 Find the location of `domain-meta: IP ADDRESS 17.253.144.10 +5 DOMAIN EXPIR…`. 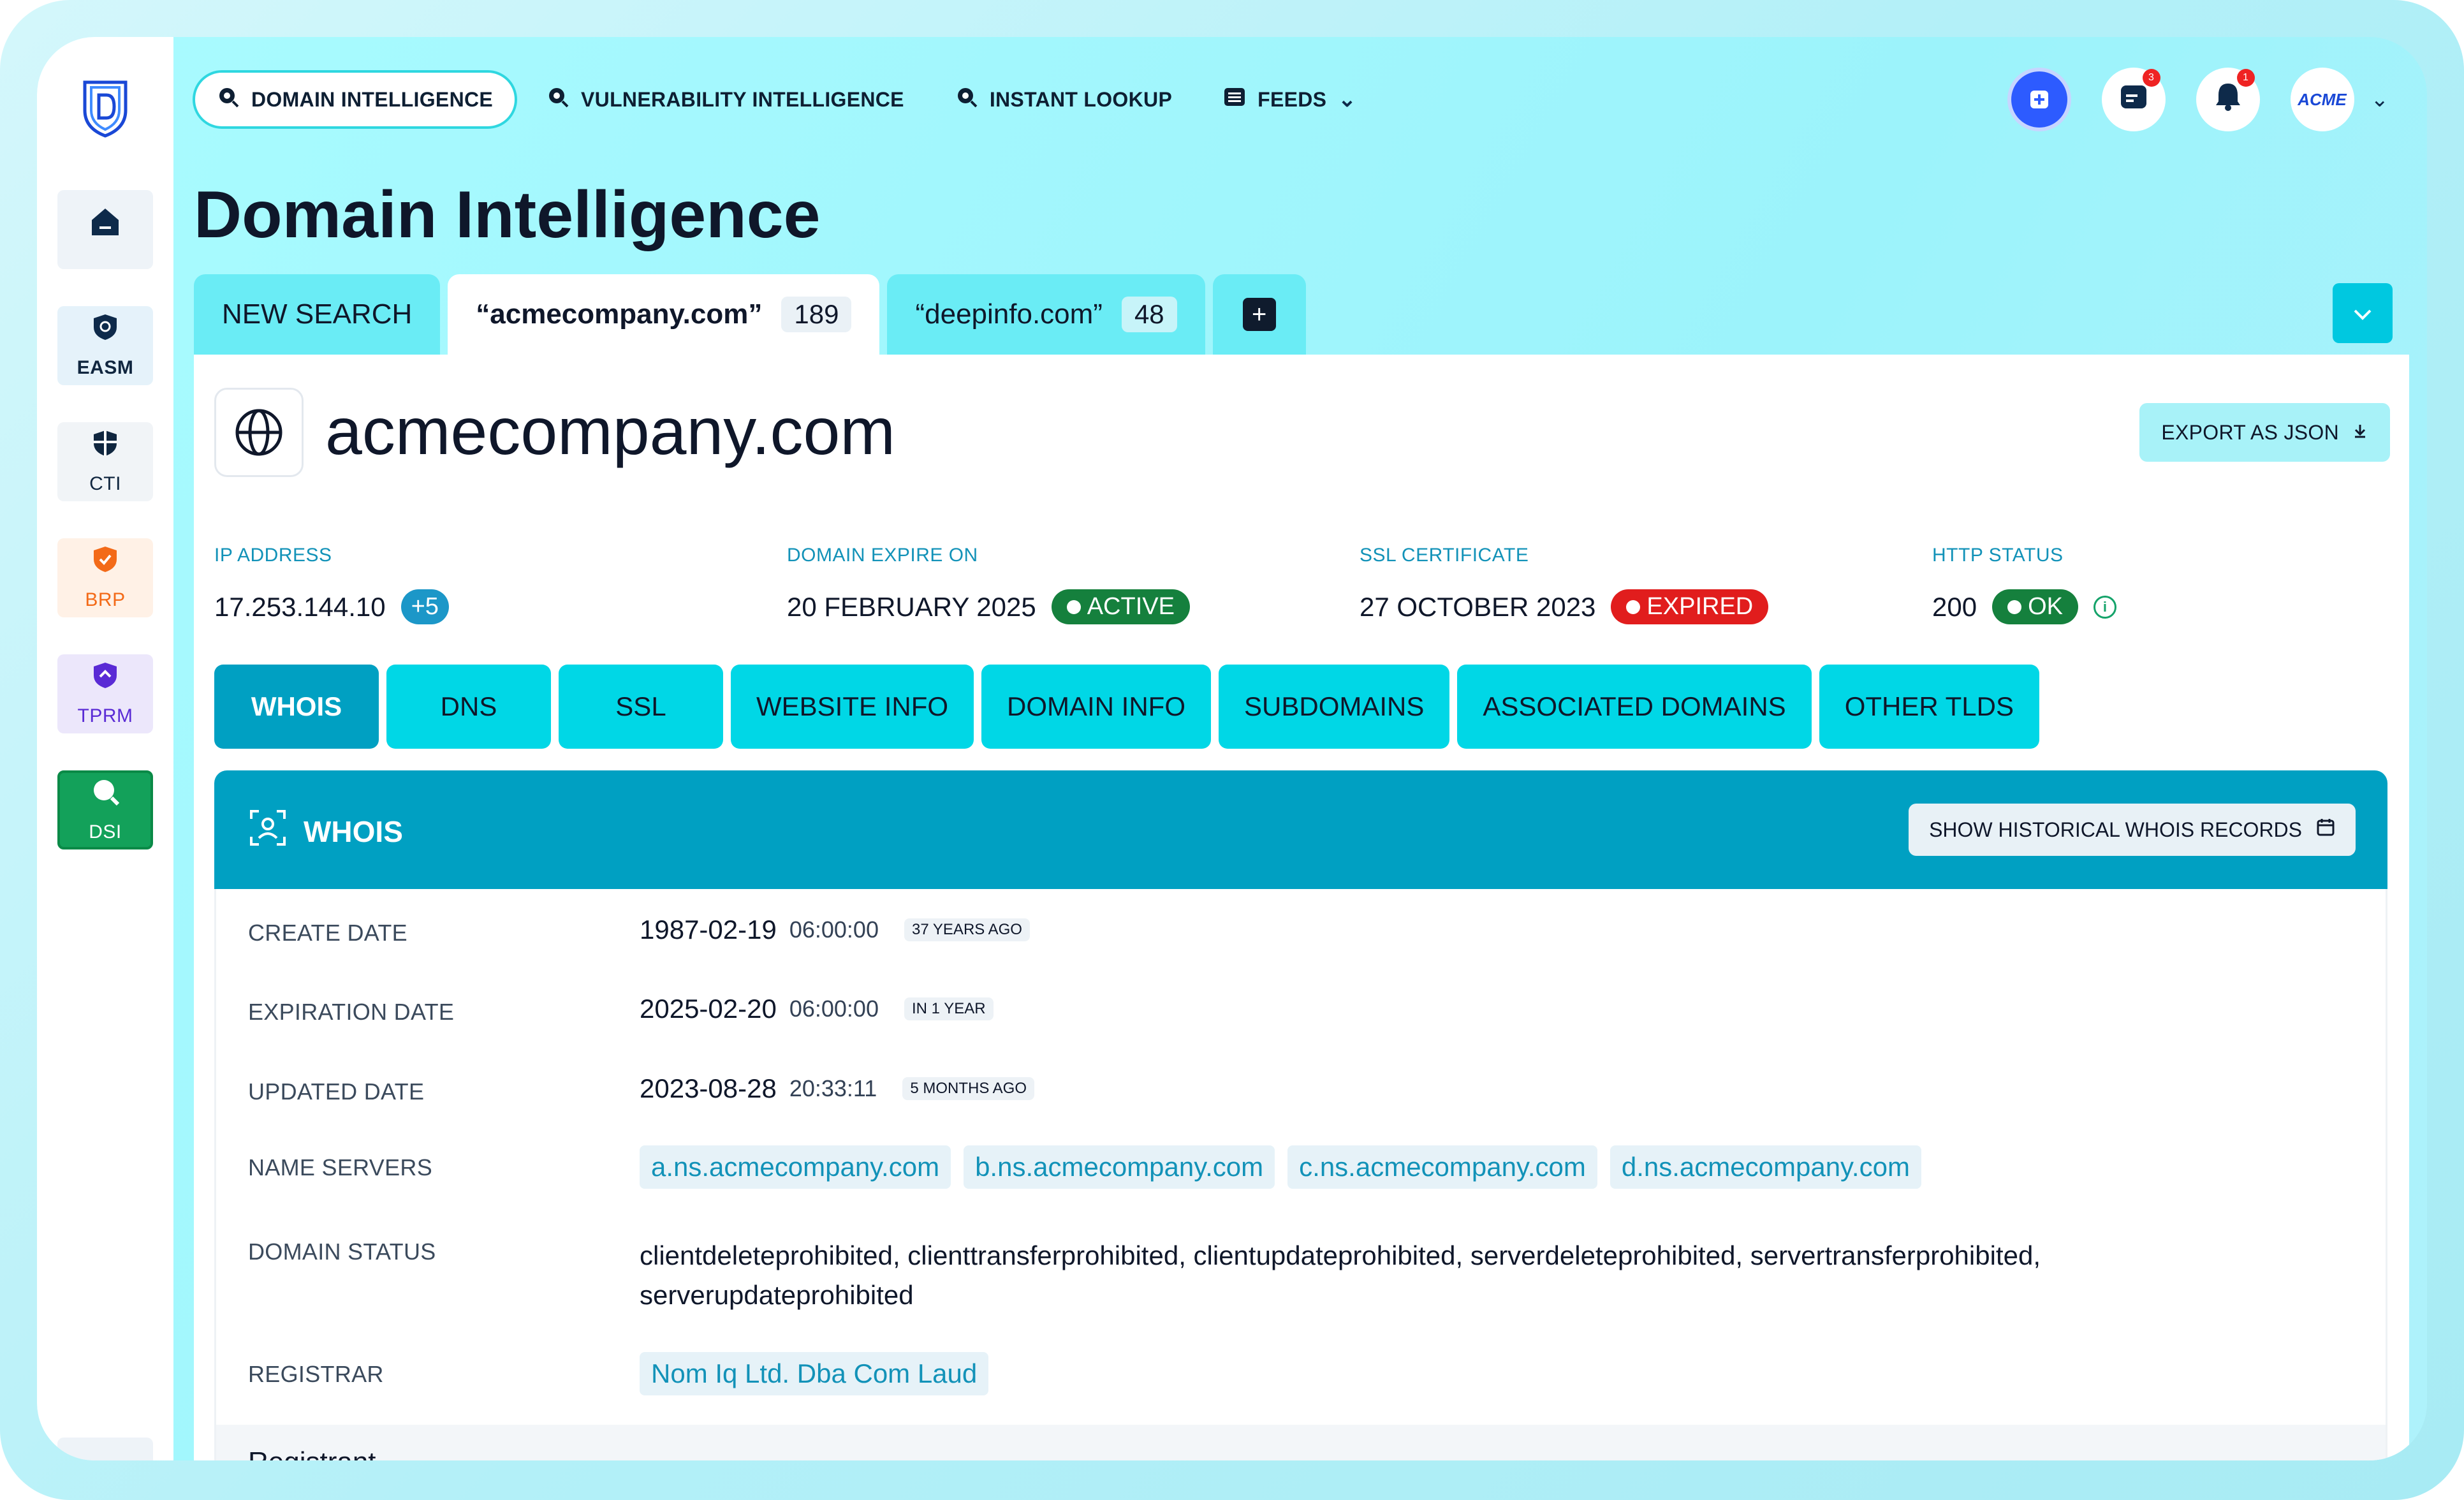

domain-meta: IP ADDRESS 17.253.144.10 +5 DOMAIN EXPIR… is located at coordinates (1264, 584).